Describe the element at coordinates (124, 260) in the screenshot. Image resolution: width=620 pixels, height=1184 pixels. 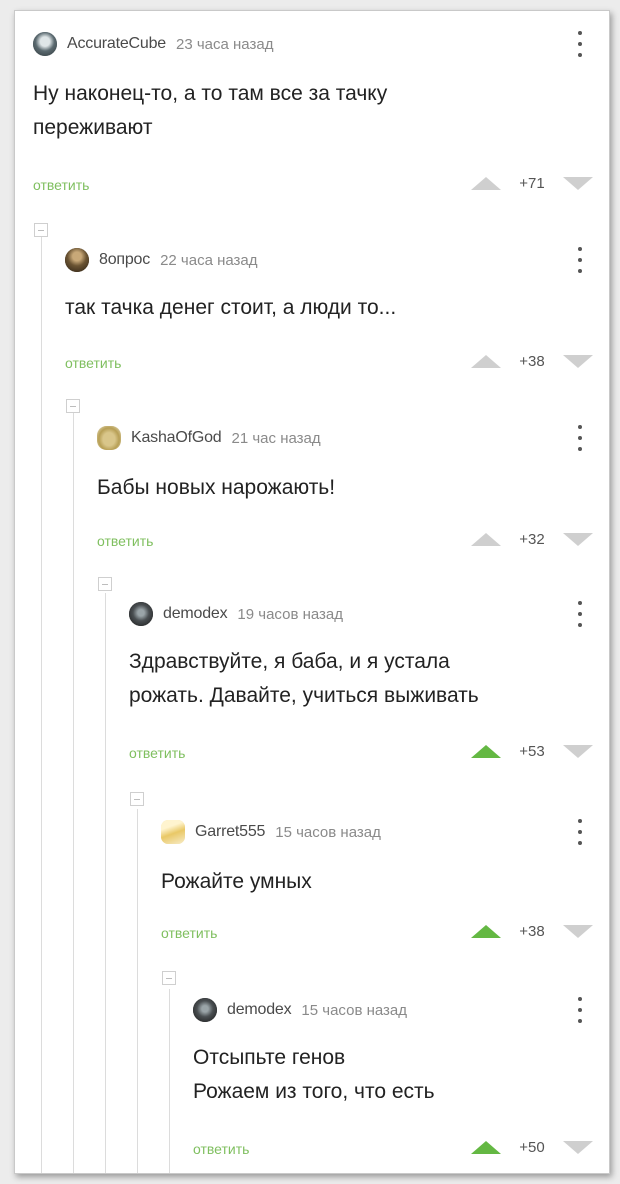
I see `username: 8опрос` at that location.